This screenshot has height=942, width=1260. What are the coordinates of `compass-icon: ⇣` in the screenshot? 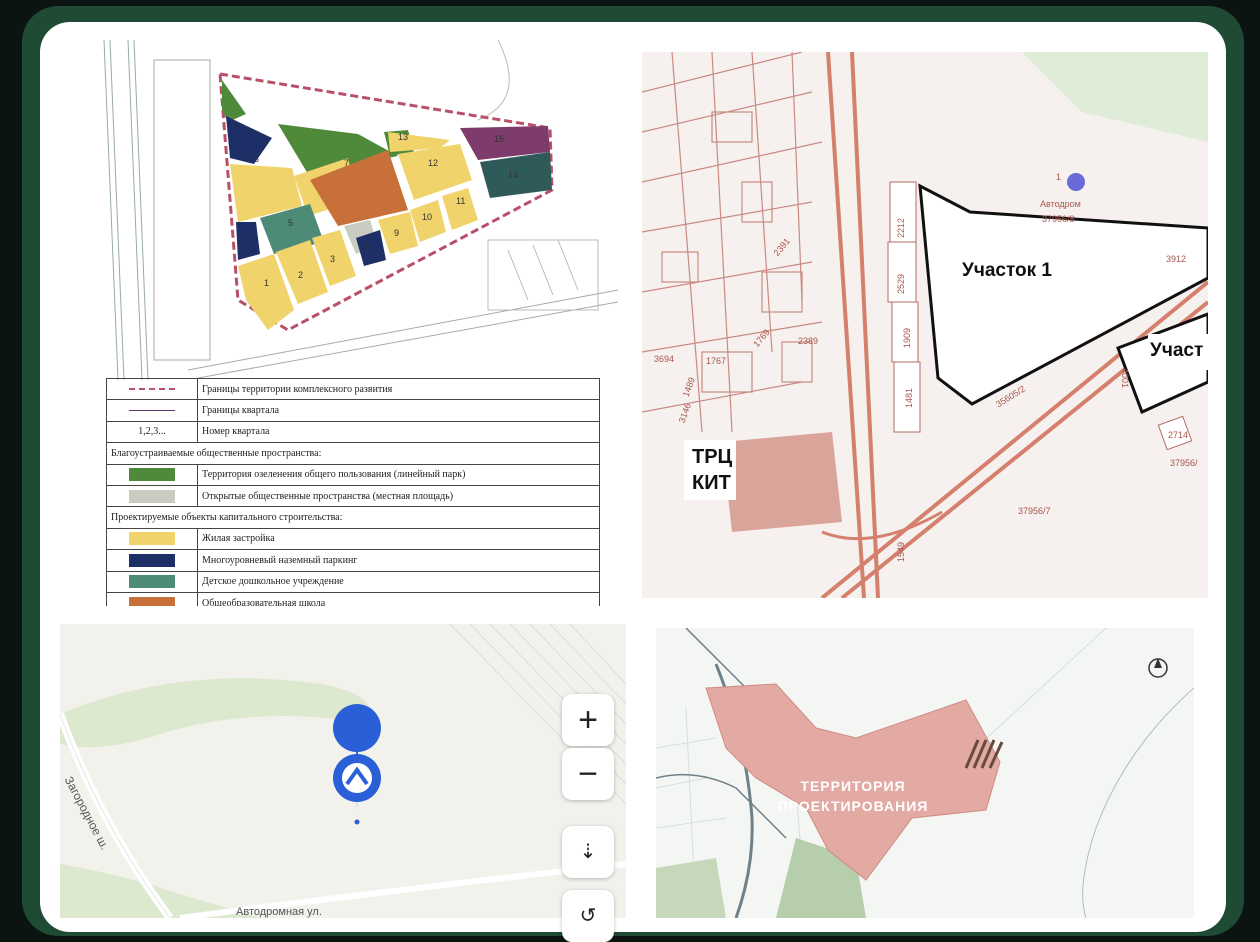 It's located at (588, 852).